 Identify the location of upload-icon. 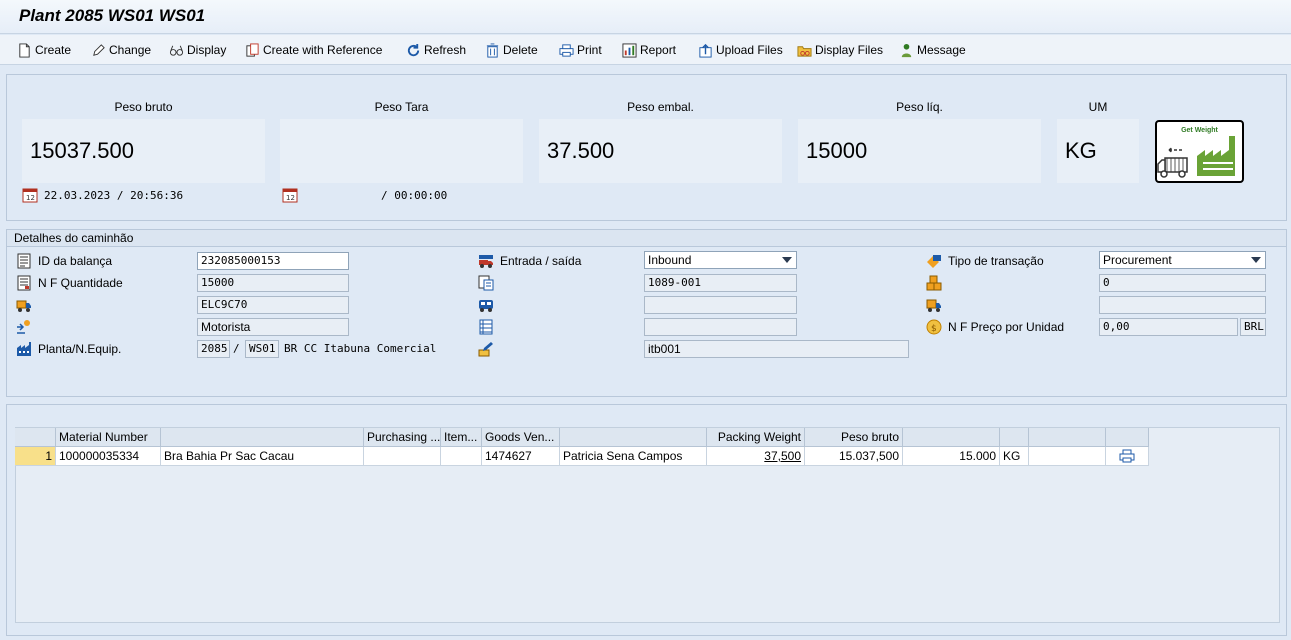
(705, 50).